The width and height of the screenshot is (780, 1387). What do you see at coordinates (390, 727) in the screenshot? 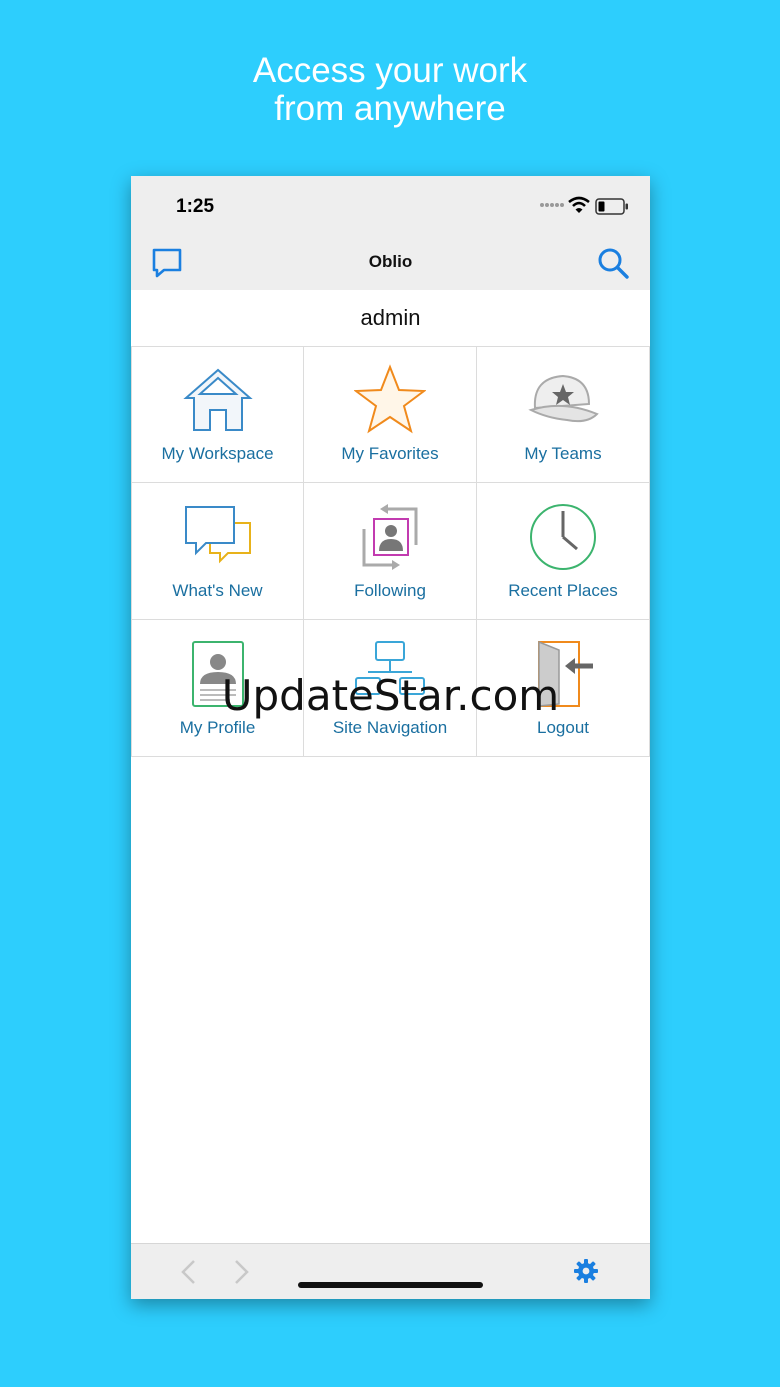
I see `tile-label: Site Navigation` at bounding box center [390, 727].